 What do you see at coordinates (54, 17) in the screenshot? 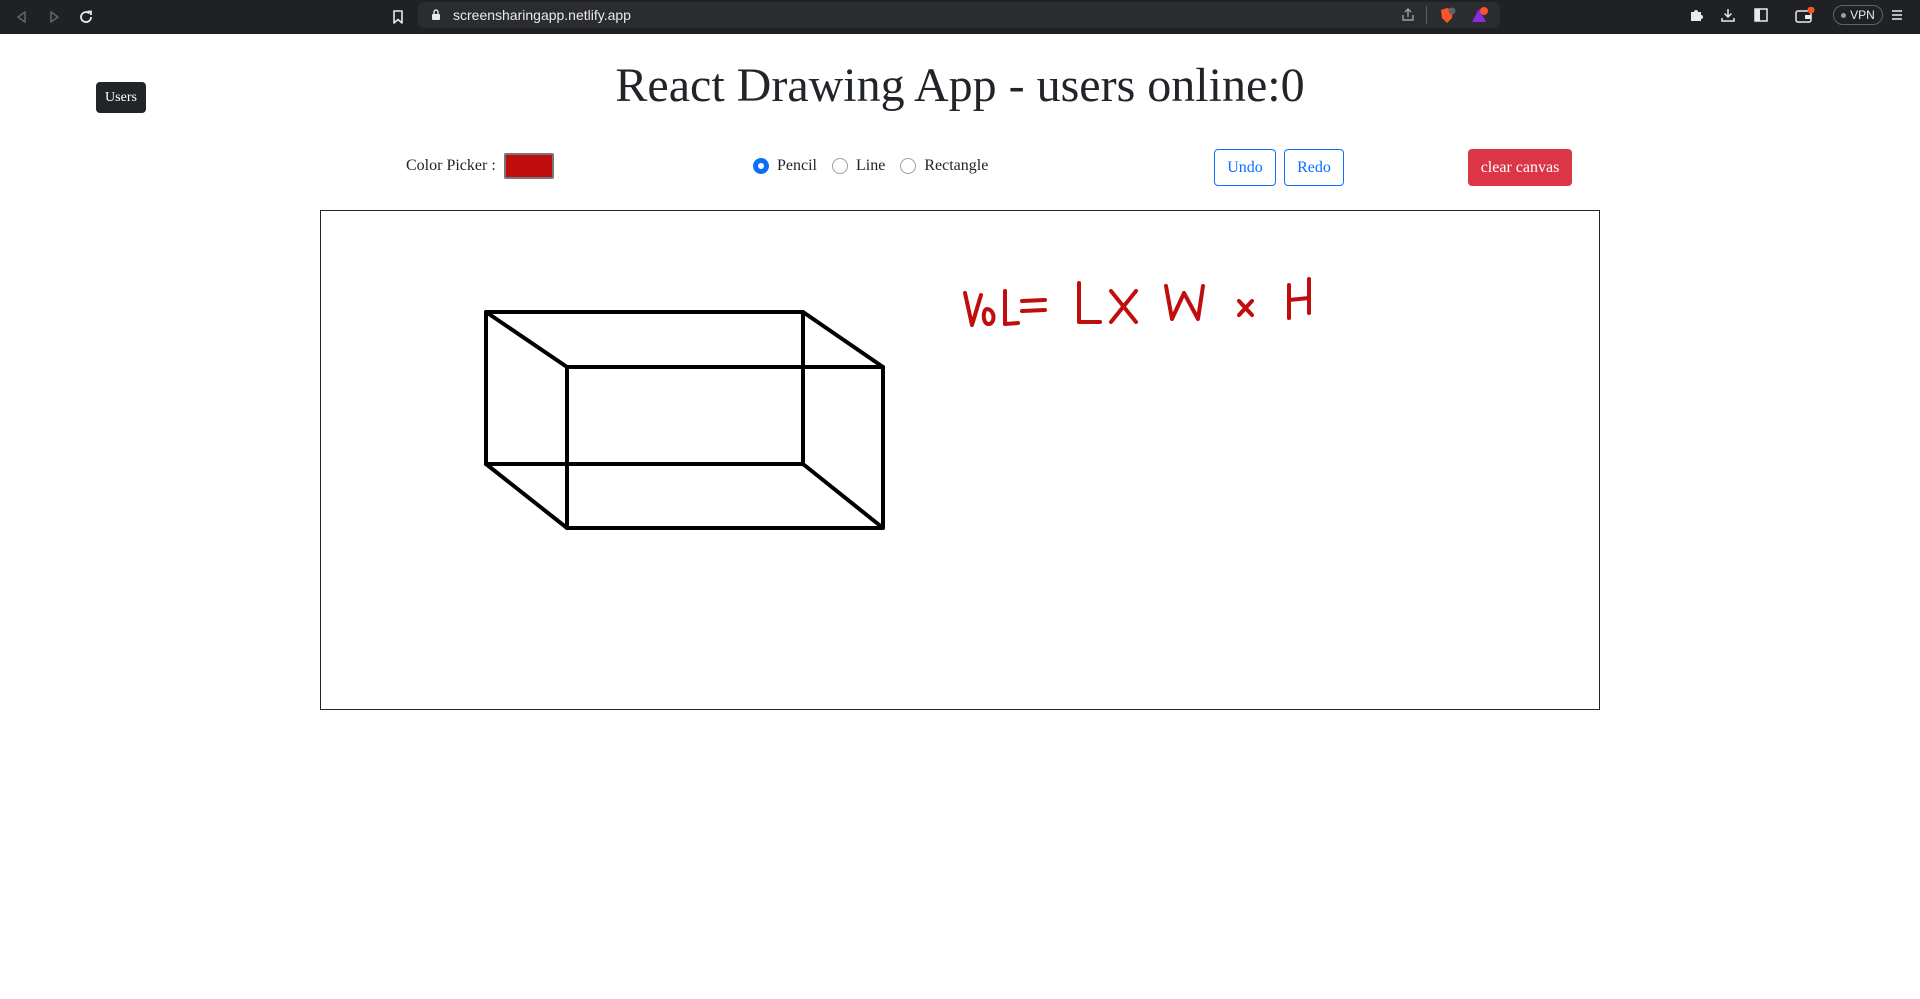
I see `forward-icon` at bounding box center [54, 17].